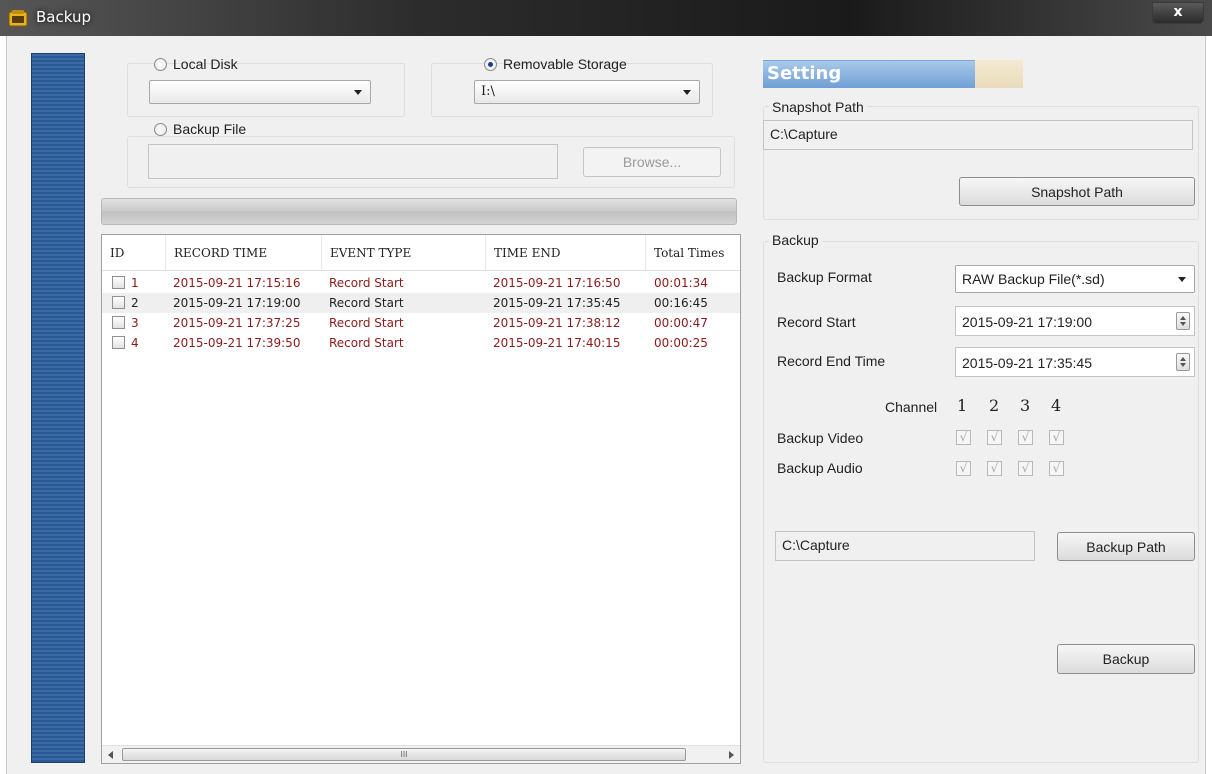  I want to click on backup-group-label: Backup, so click(795, 240).